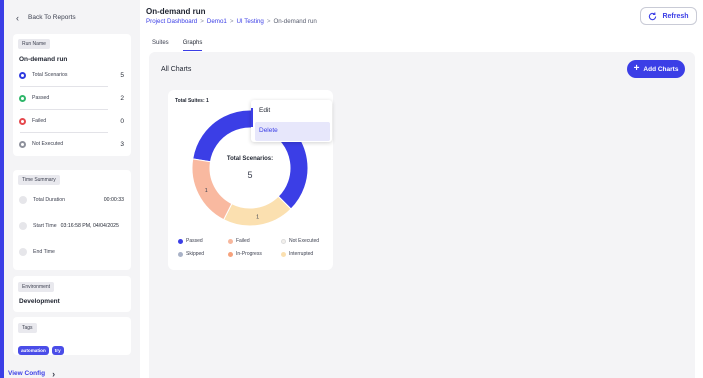 This screenshot has height=378, width=703. I want to click on tag-list: automation try, so click(42, 348).